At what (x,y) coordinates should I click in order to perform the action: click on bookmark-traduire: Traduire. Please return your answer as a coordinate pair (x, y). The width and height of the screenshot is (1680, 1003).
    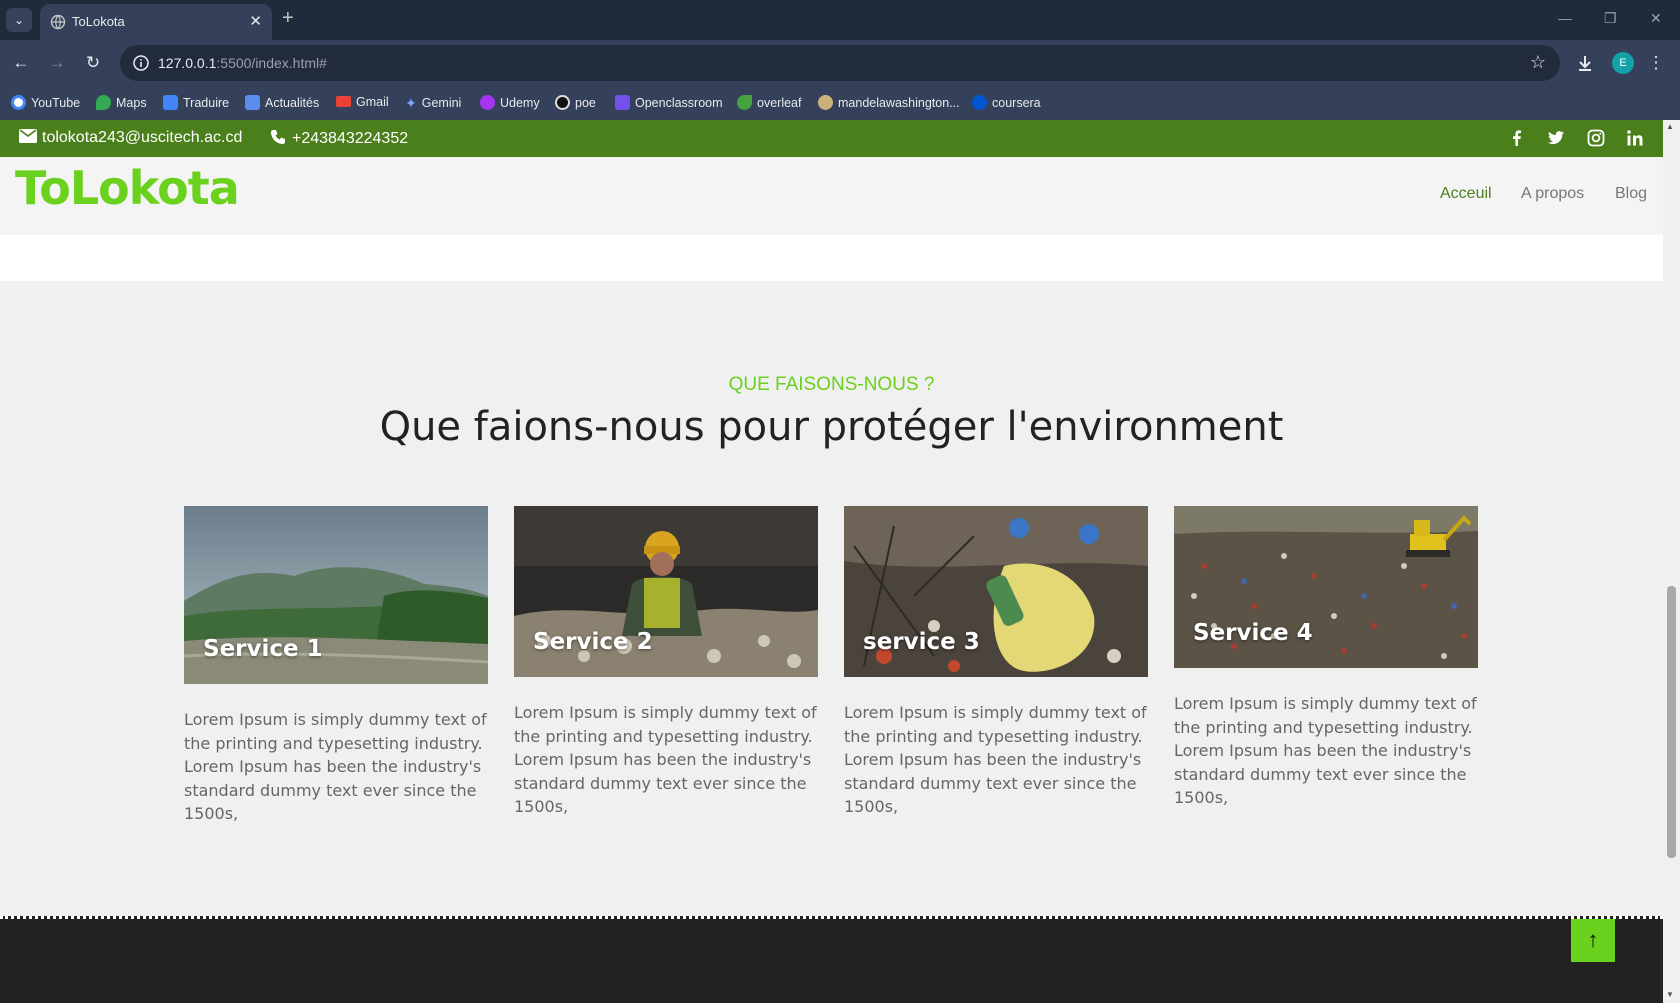
    Looking at the image, I should click on (196, 102).